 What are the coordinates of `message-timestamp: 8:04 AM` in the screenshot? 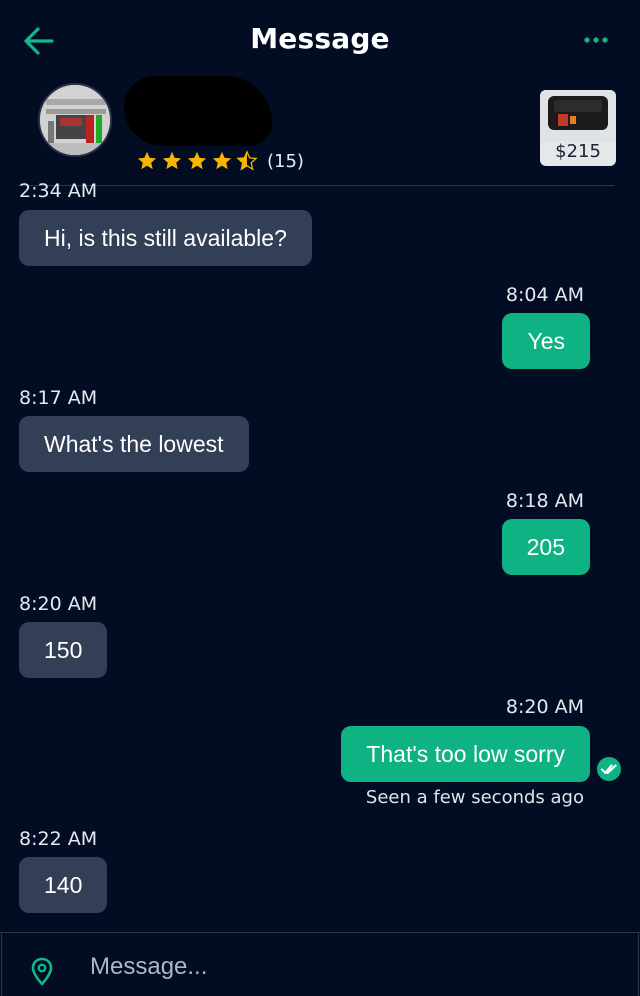 It's located at (544, 295).